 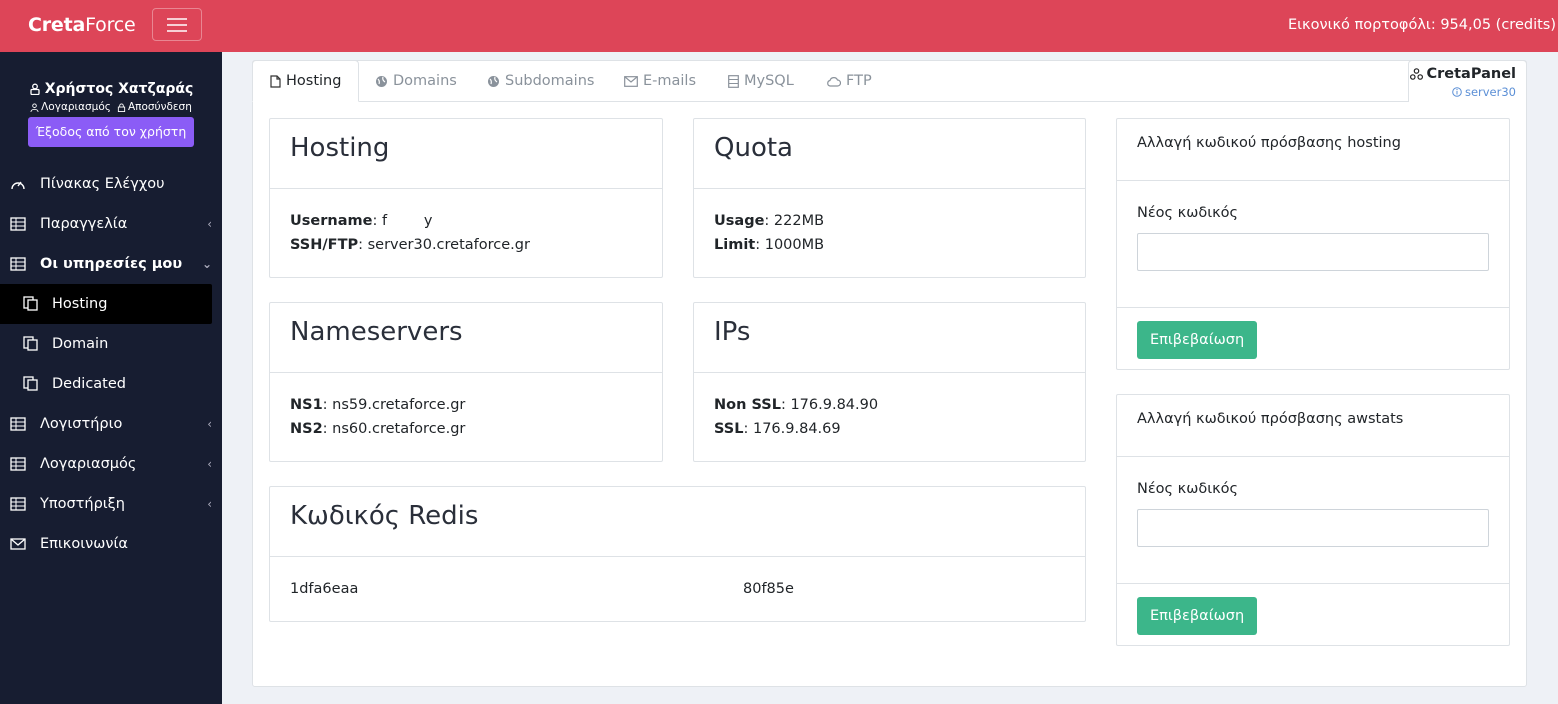 What do you see at coordinates (769, 221) in the screenshot?
I see `usage-row: Usage: 222MB` at bounding box center [769, 221].